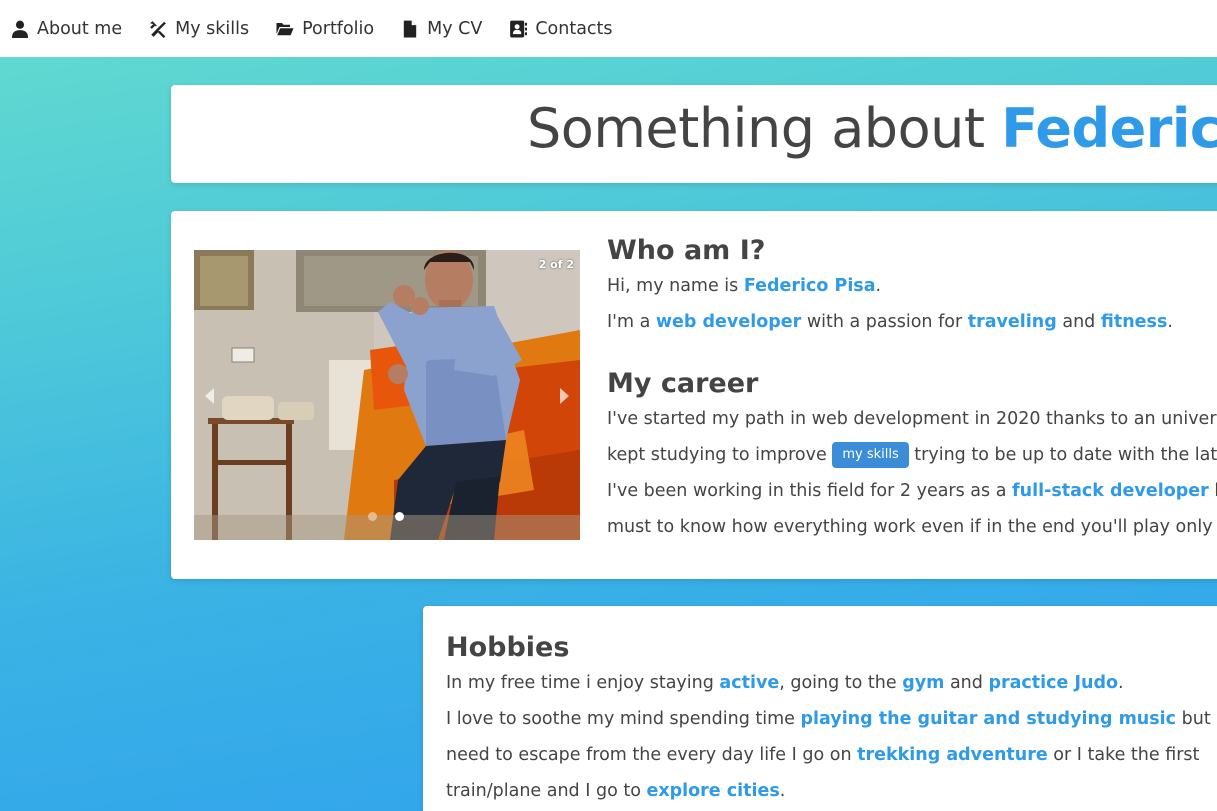 Image resolution: width=1217 pixels, height=811 pixels. What do you see at coordinates (764, 128) in the screenshot?
I see `page-title-prefix: Something about` at bounding box center [764, 128].